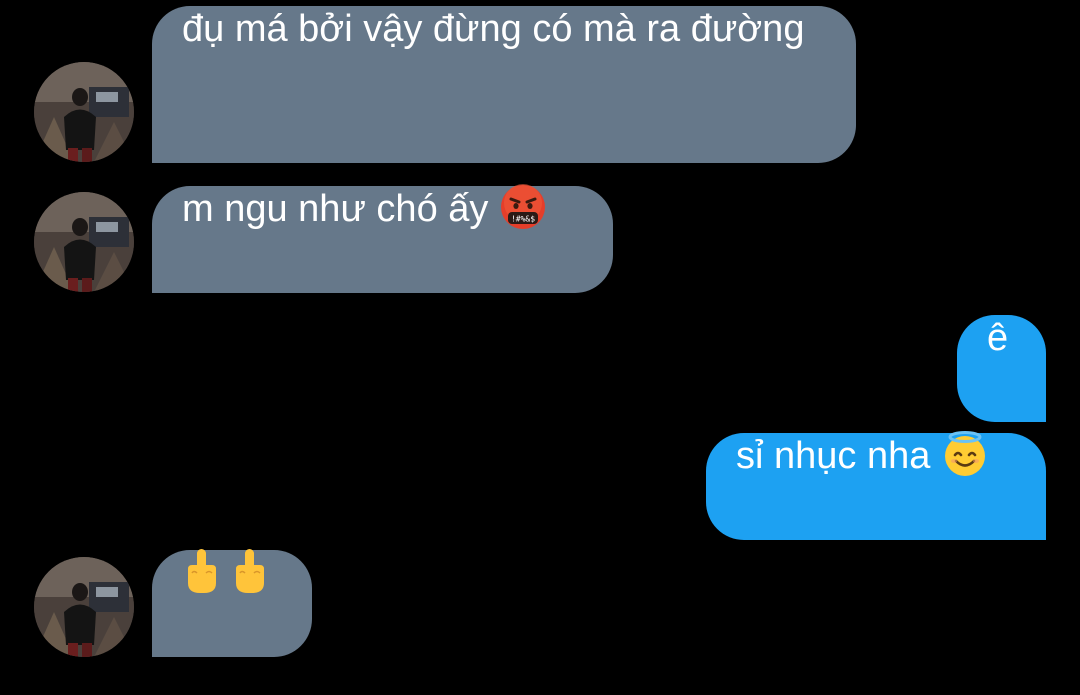  Describe the element at coordinates (998, 338) in the screenshot. I see `message-text: ê` at that location.